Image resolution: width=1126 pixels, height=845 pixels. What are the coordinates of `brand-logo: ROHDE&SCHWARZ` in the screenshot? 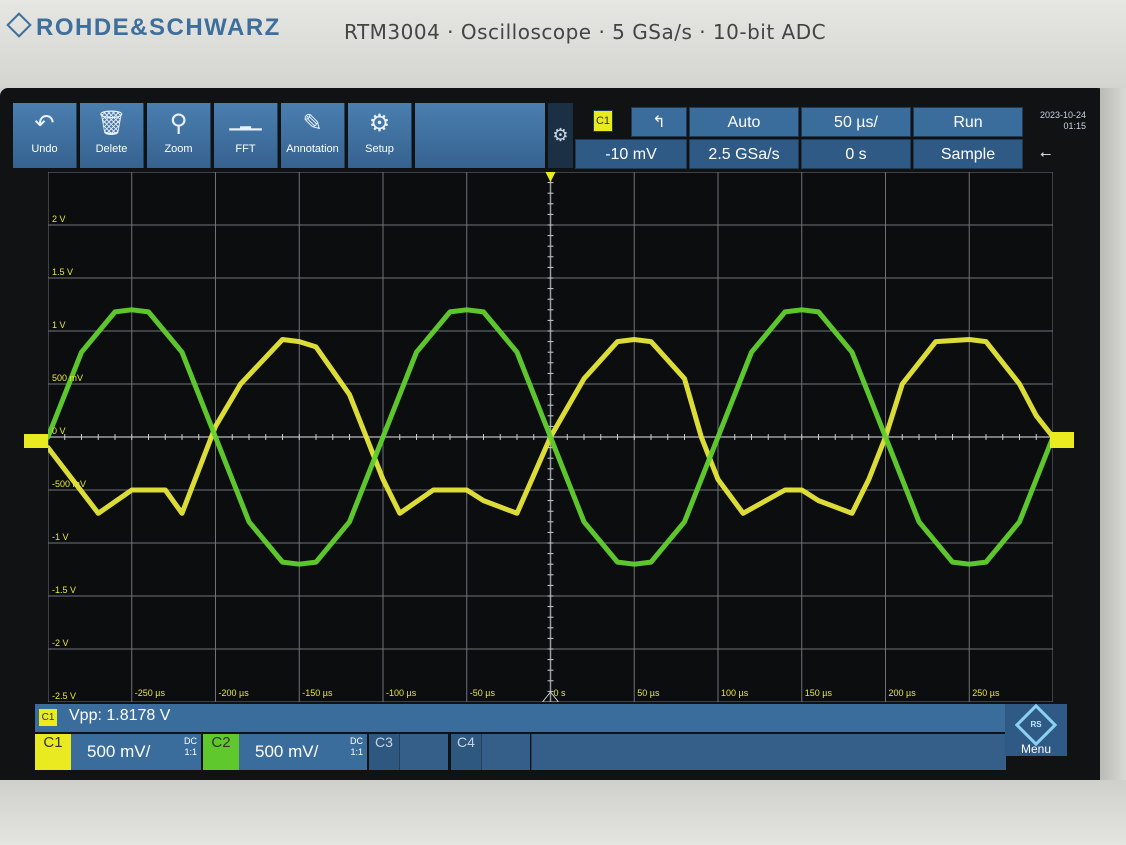 It's located at (143, 27).